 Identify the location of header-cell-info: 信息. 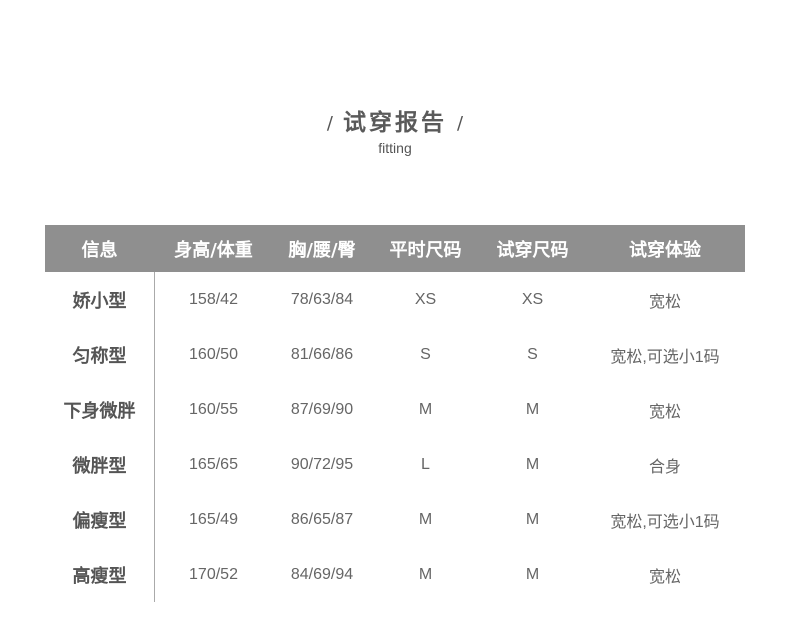
(99, 250).